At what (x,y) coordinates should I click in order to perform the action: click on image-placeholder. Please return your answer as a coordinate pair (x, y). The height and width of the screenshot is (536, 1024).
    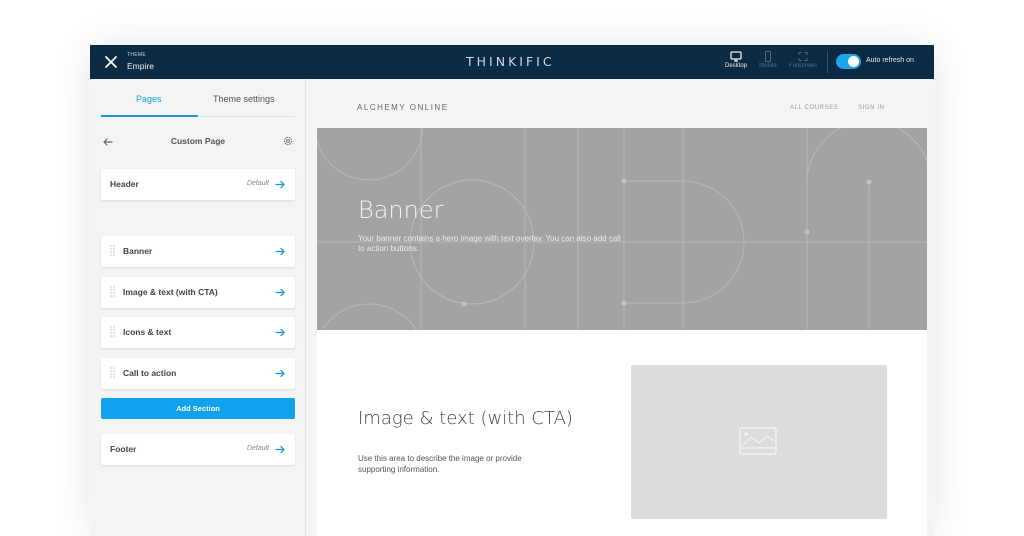
    Looking at the image, I should click on (759, 442).